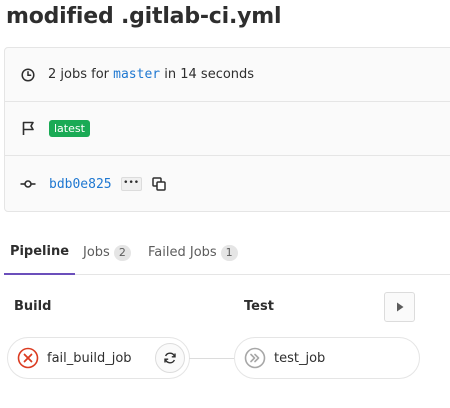 This screenshot has width=450, height=408. Describe the element at coordinates (327, 358) in the screenshot. I see `job-test: test_job` at that location.